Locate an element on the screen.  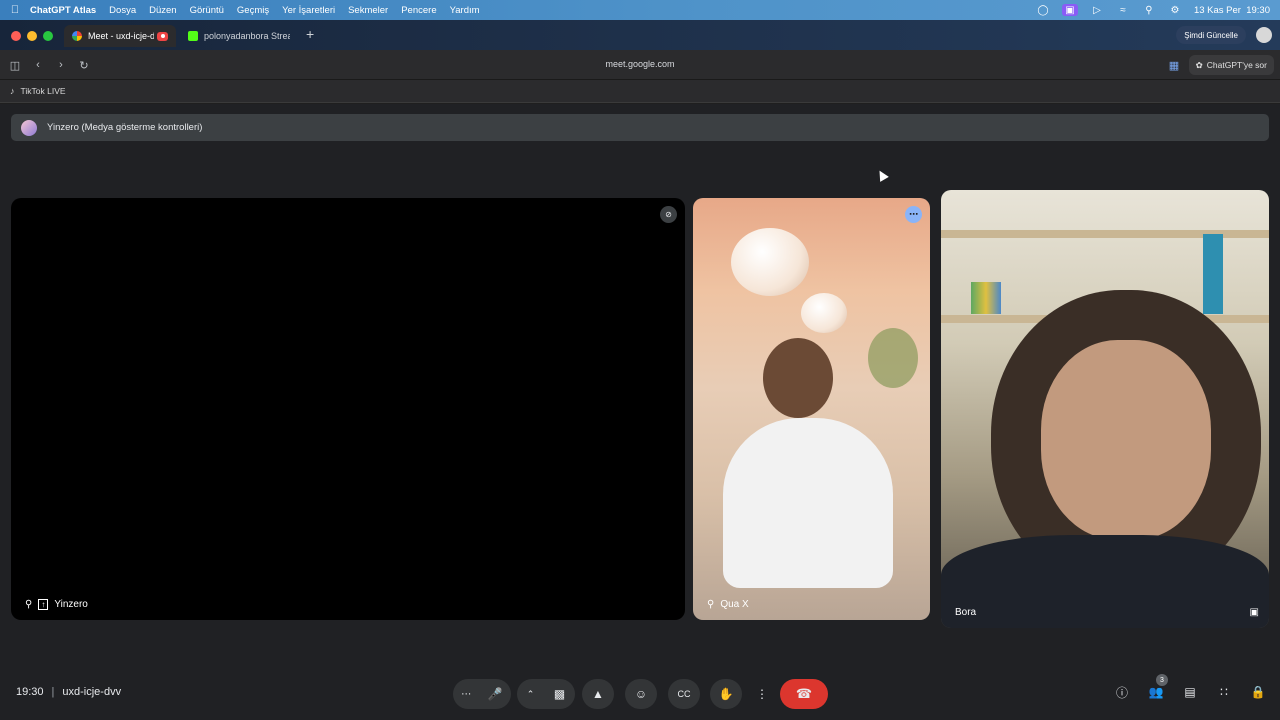
qua-name-label: ⚲ Qua X is located at coordinates (728, 604).